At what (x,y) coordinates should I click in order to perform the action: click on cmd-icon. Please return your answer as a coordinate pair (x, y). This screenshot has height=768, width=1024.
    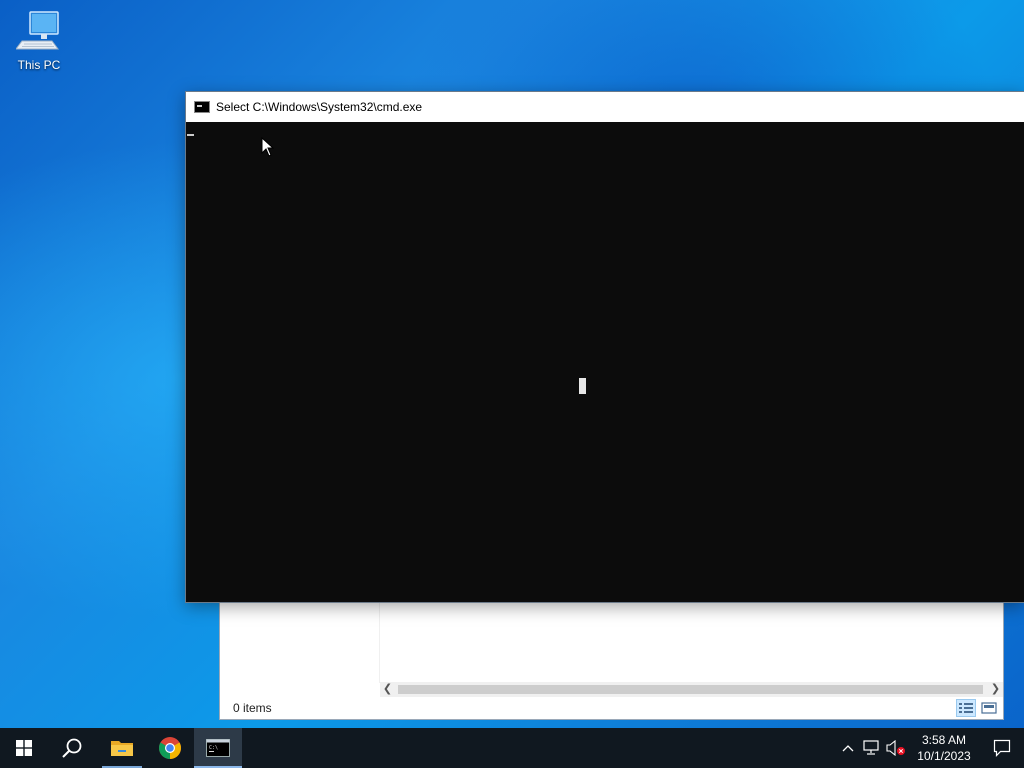
    Looking at the image, I should click on (202, 107).